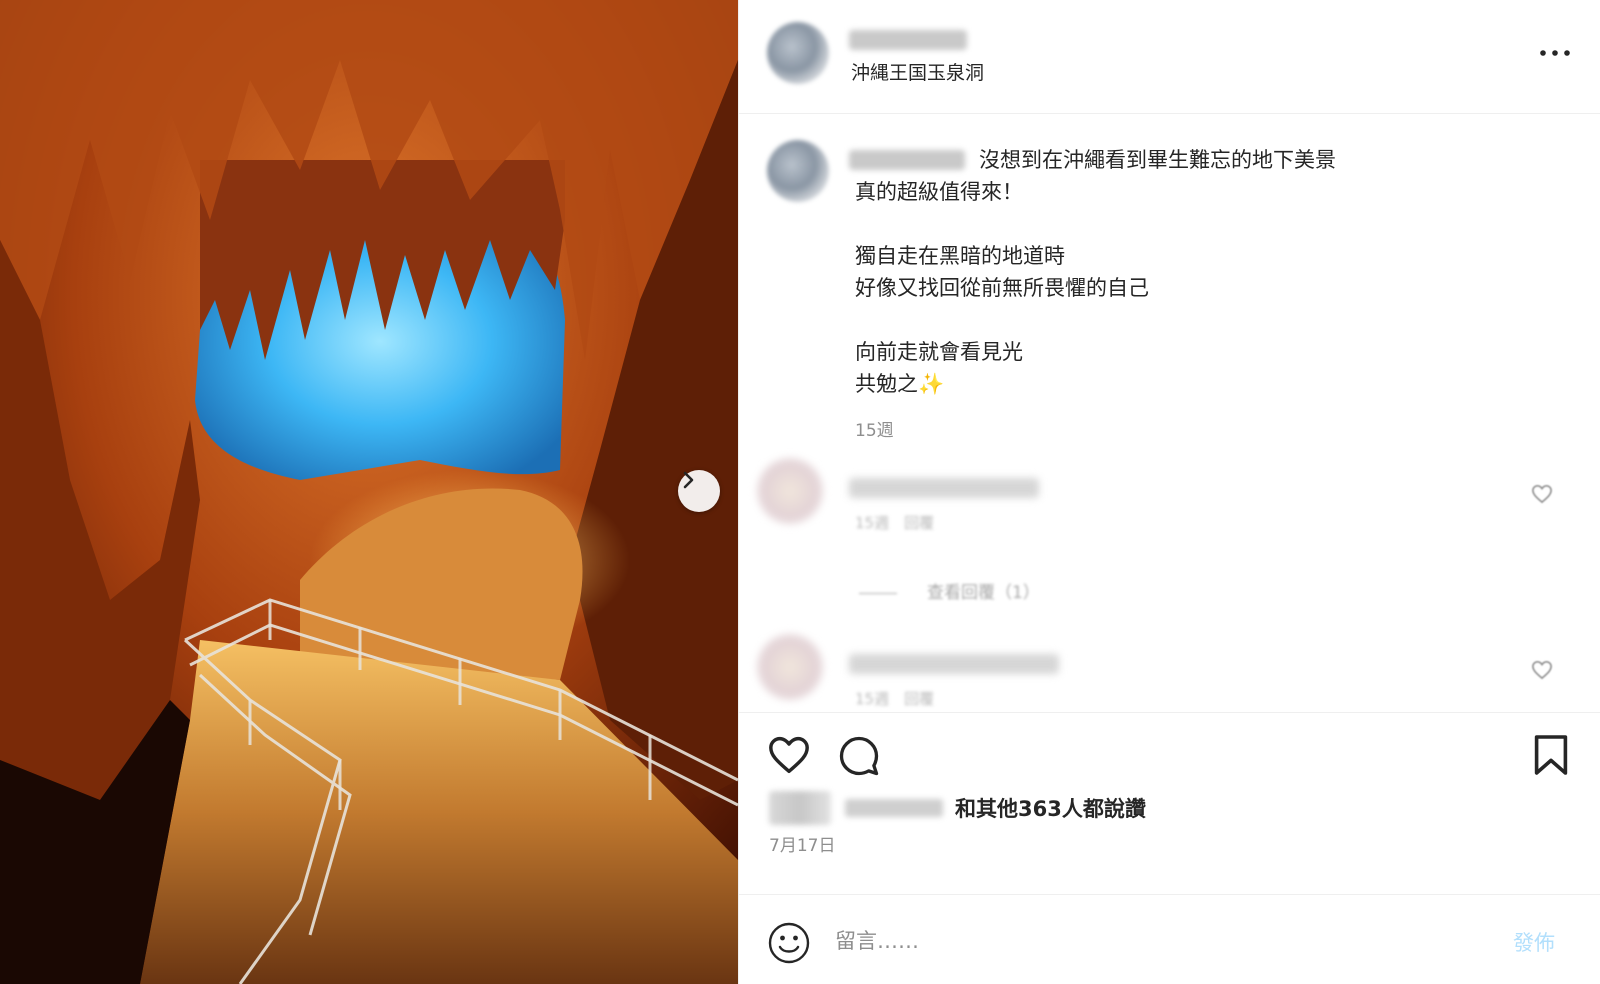  I want to click on caption-timestamp: 15週, so click(874, 431).